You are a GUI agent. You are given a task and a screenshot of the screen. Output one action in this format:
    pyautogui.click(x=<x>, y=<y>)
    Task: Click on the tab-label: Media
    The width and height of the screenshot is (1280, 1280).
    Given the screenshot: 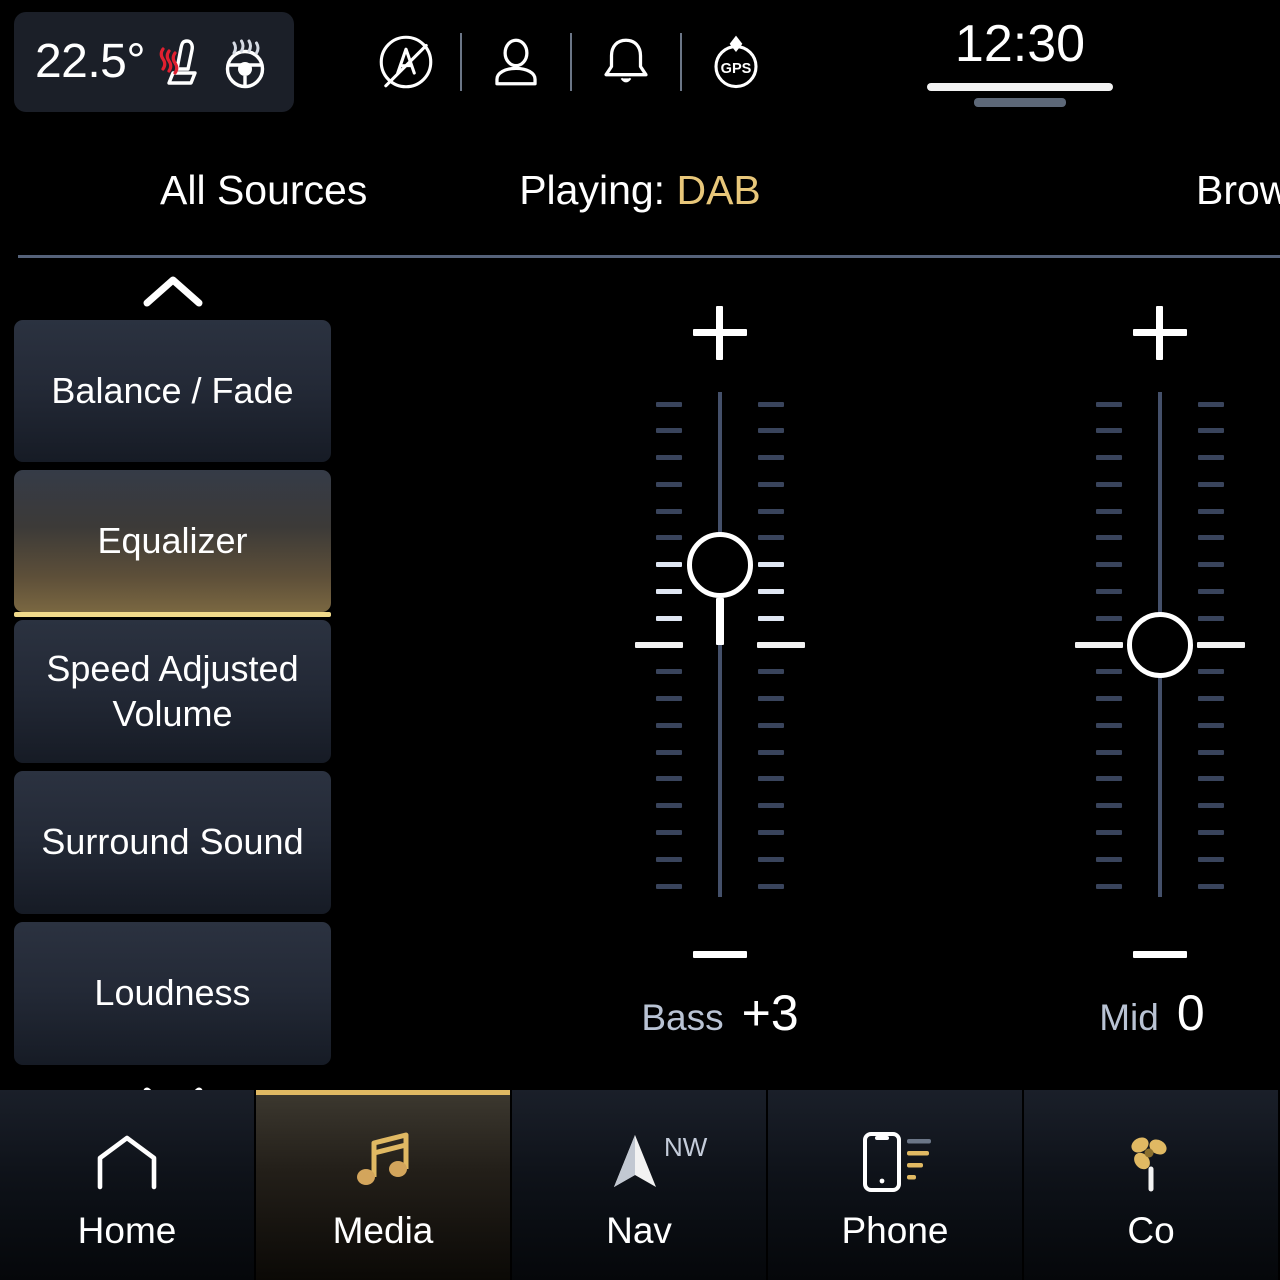 What is the action you would take?
    pyautogui.click(x=383, y=1230)
    